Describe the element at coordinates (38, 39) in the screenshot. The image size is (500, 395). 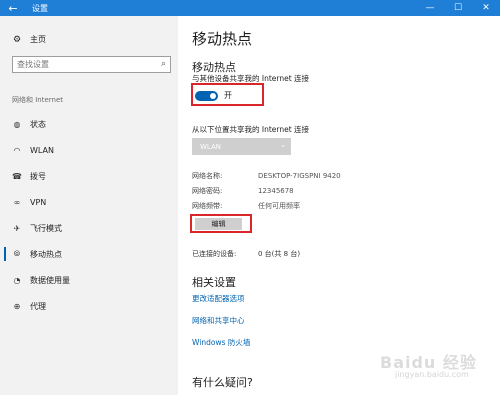
I see `sidebar-home-label: 主页` at that location.